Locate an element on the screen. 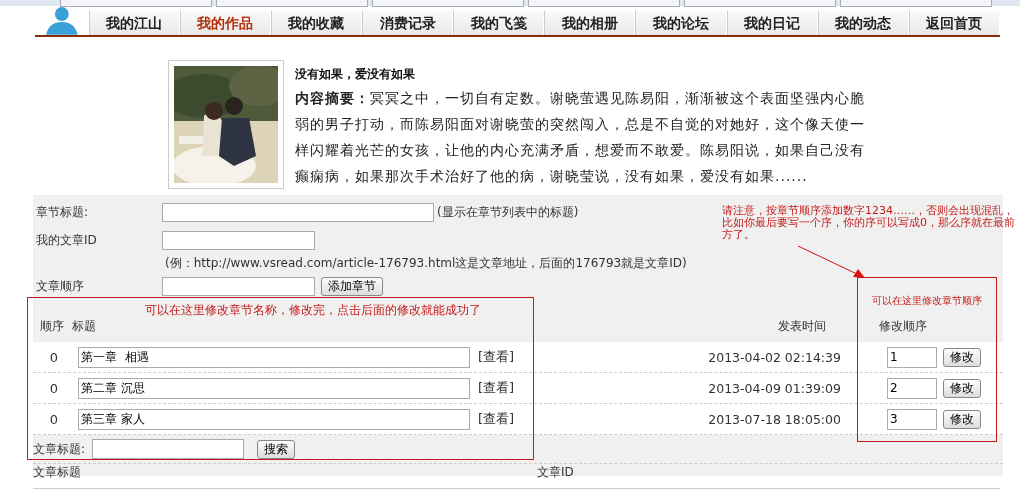 This screenshot has height=499, width=1020. search-field is located at coordinates (168, 449).